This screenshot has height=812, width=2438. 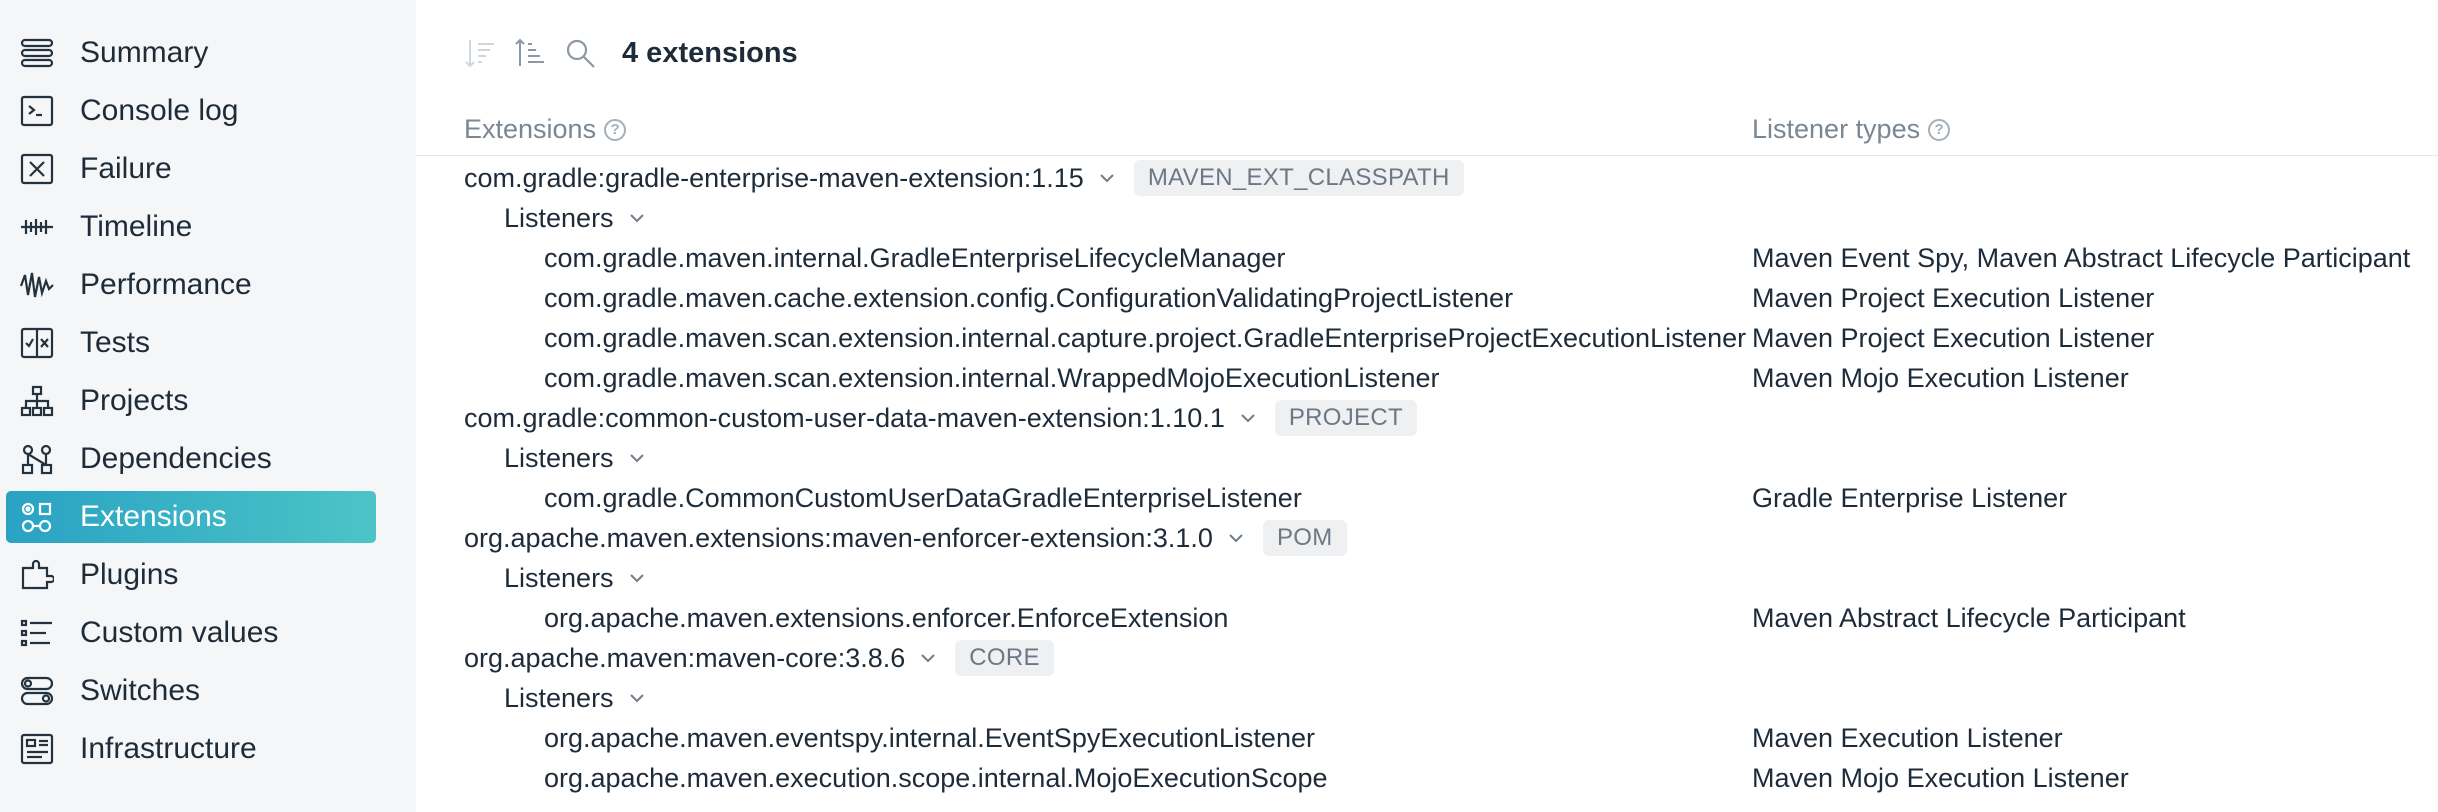 I want to click on listener-type: Maven Abstract Lifecycle Participant, so click(x=1969, y=618).